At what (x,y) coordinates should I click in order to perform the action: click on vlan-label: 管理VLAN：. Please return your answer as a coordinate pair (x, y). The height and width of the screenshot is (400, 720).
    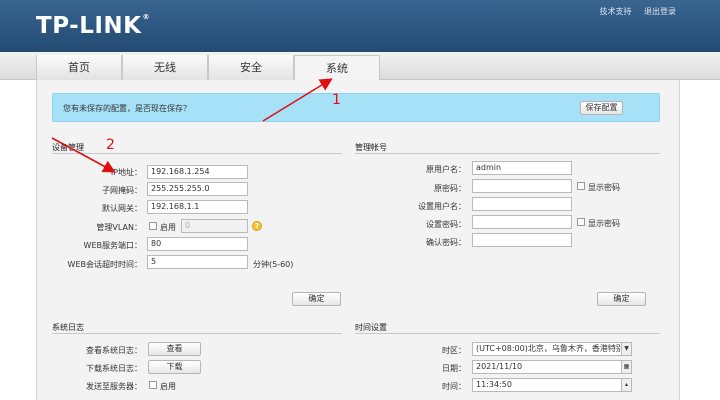
    Looking at the image, I should click on (119, 227).